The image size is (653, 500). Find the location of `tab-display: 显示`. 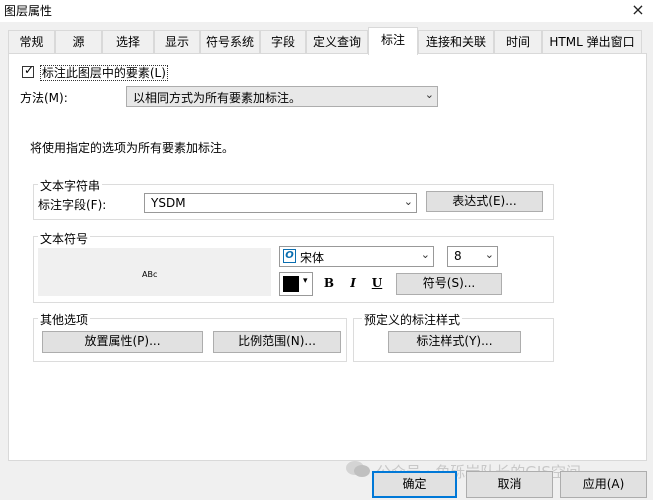

tab-display: 显示 is located at coordinates (177, 42).